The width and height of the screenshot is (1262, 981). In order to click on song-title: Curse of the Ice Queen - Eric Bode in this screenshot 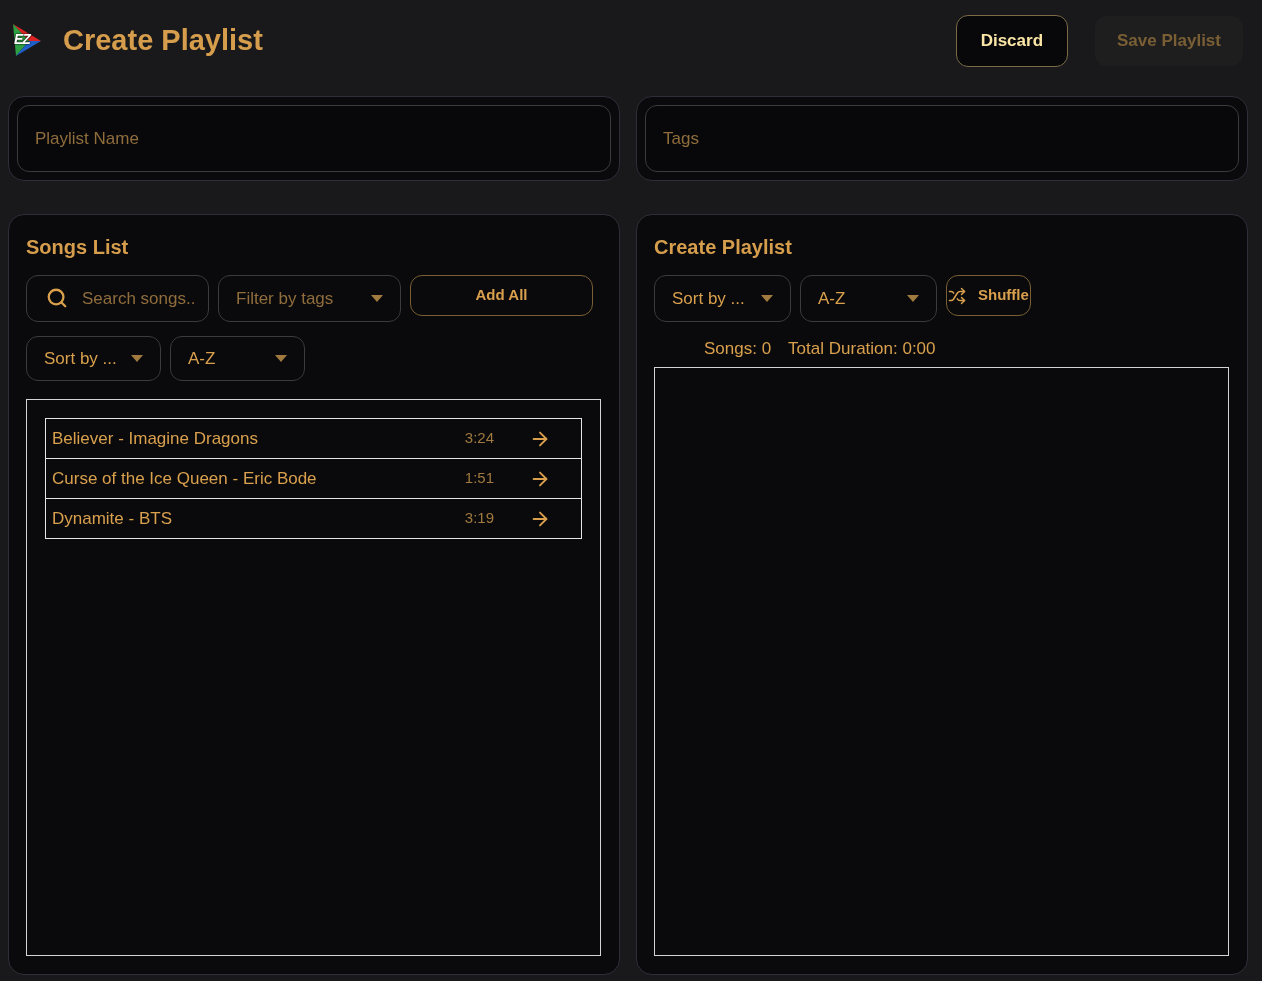, I will do `click(184, 478)`.